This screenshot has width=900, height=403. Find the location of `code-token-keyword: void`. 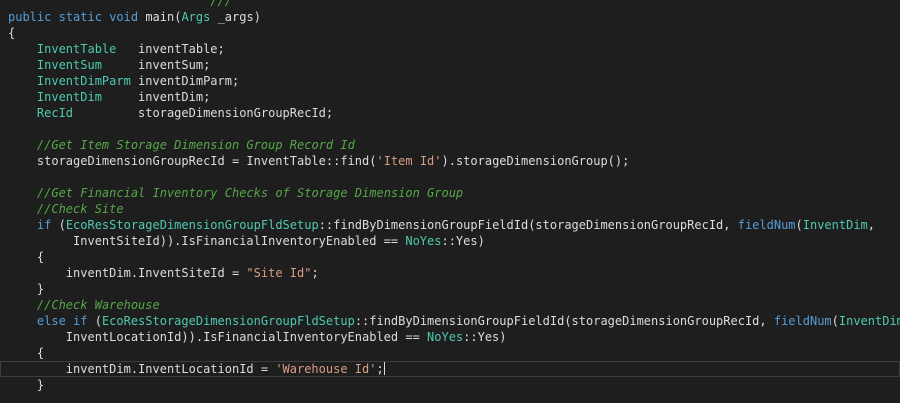

code-token-keyword: void is located at coordinates (124, 17).